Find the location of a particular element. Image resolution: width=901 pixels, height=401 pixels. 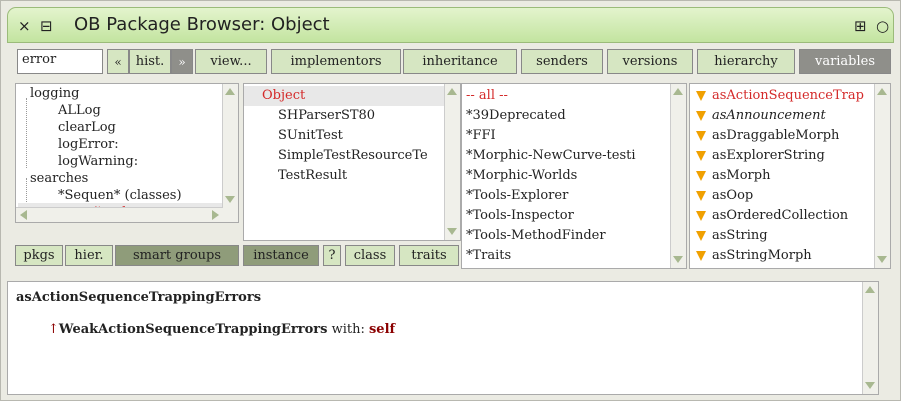

category-item: *Tools-MethodFinder is located at coordinates (574, 236).